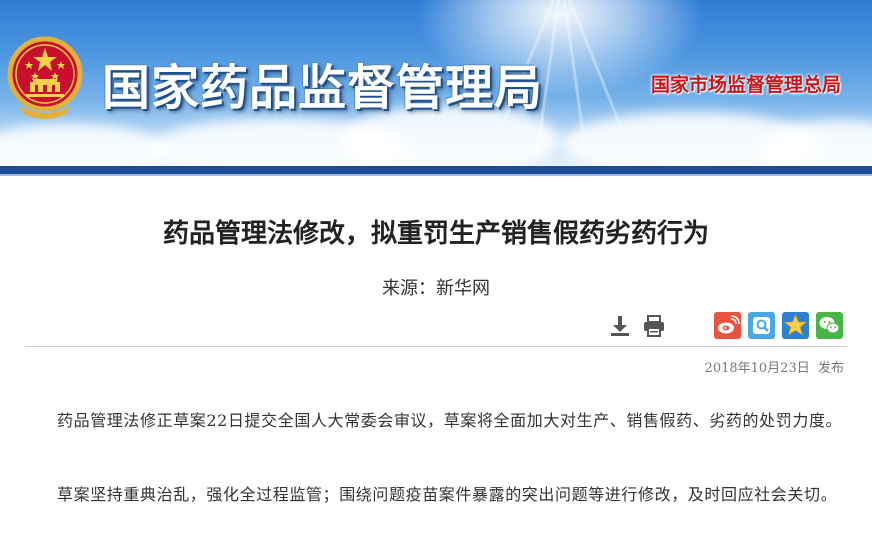 The height and width of the screenshot is (546, 872). Describe the element at coordinates (436, 170) in the screenshot. I see `banner-divider` at that location.